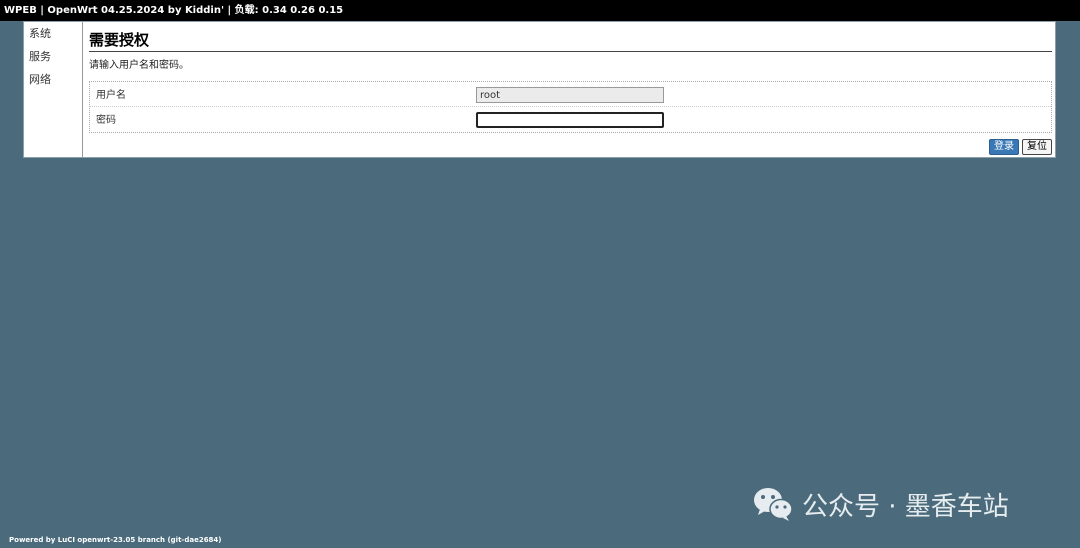 This screenshot has height=548, width=1080. Describe the element at coordinates (53, 79) in the screenshot. I see `sidebar-item-network: 网络` at that location.